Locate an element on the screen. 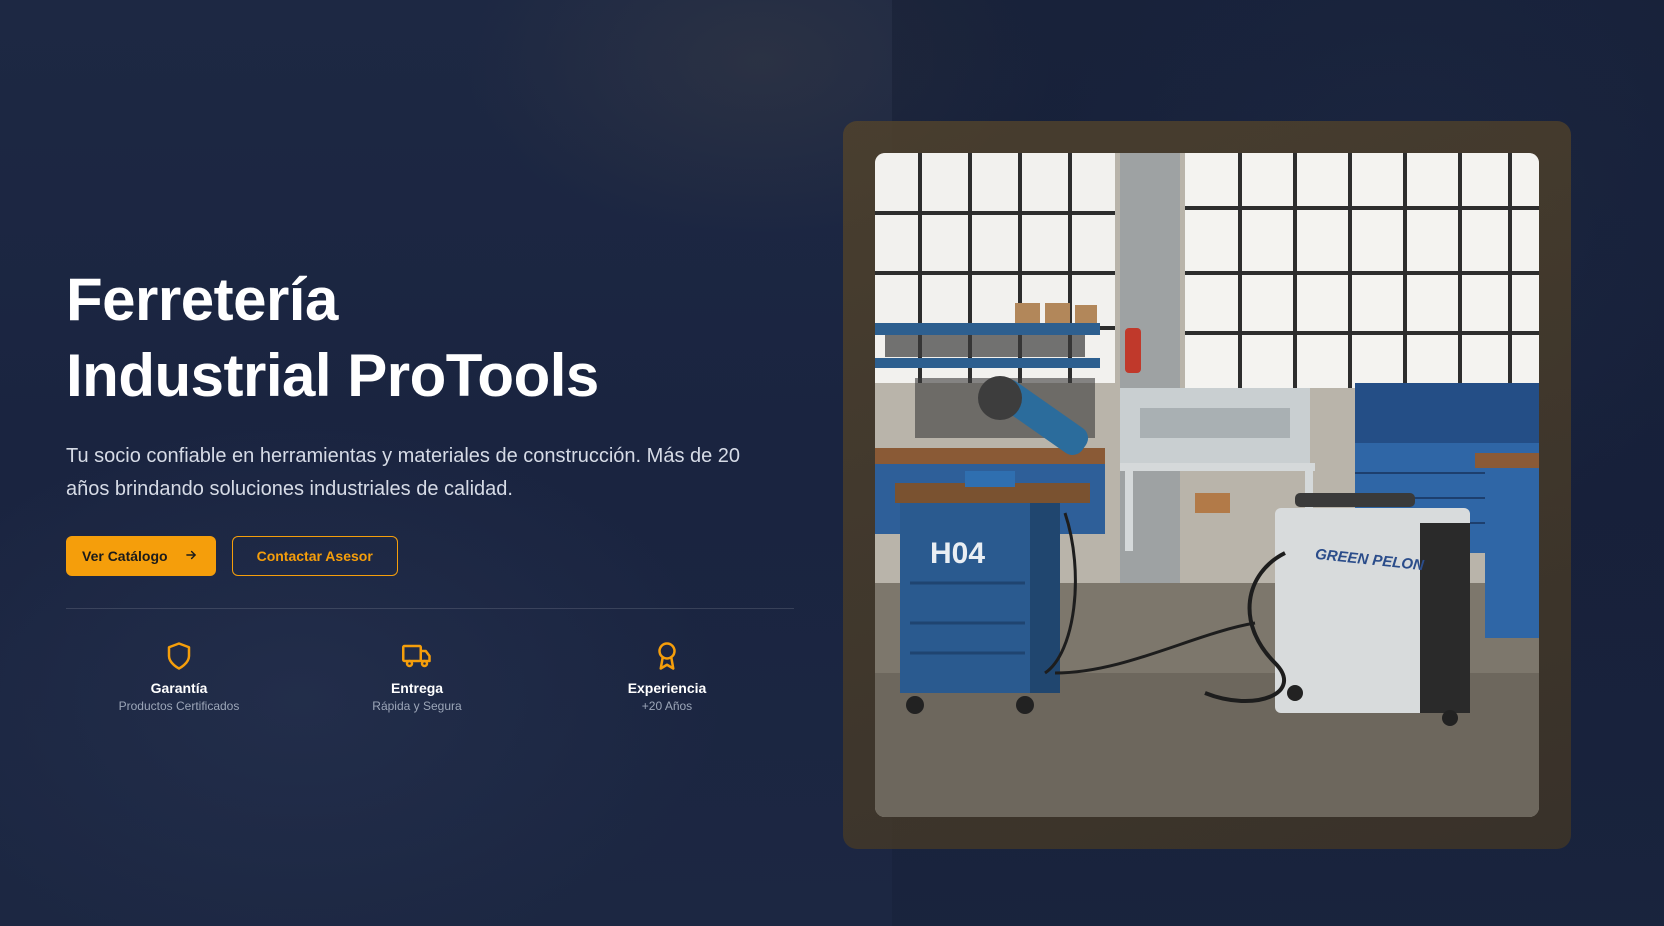  feature-title: Garantía is located at coordinates (179, 688).